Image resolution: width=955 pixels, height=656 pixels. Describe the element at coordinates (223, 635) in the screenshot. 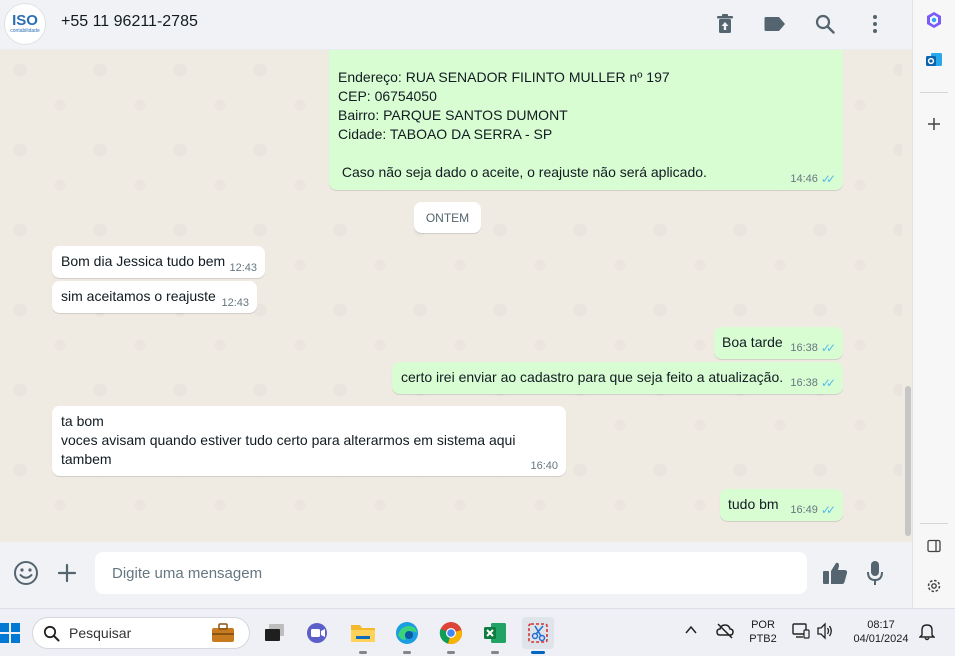

I see `briefcase-icon` at that location.